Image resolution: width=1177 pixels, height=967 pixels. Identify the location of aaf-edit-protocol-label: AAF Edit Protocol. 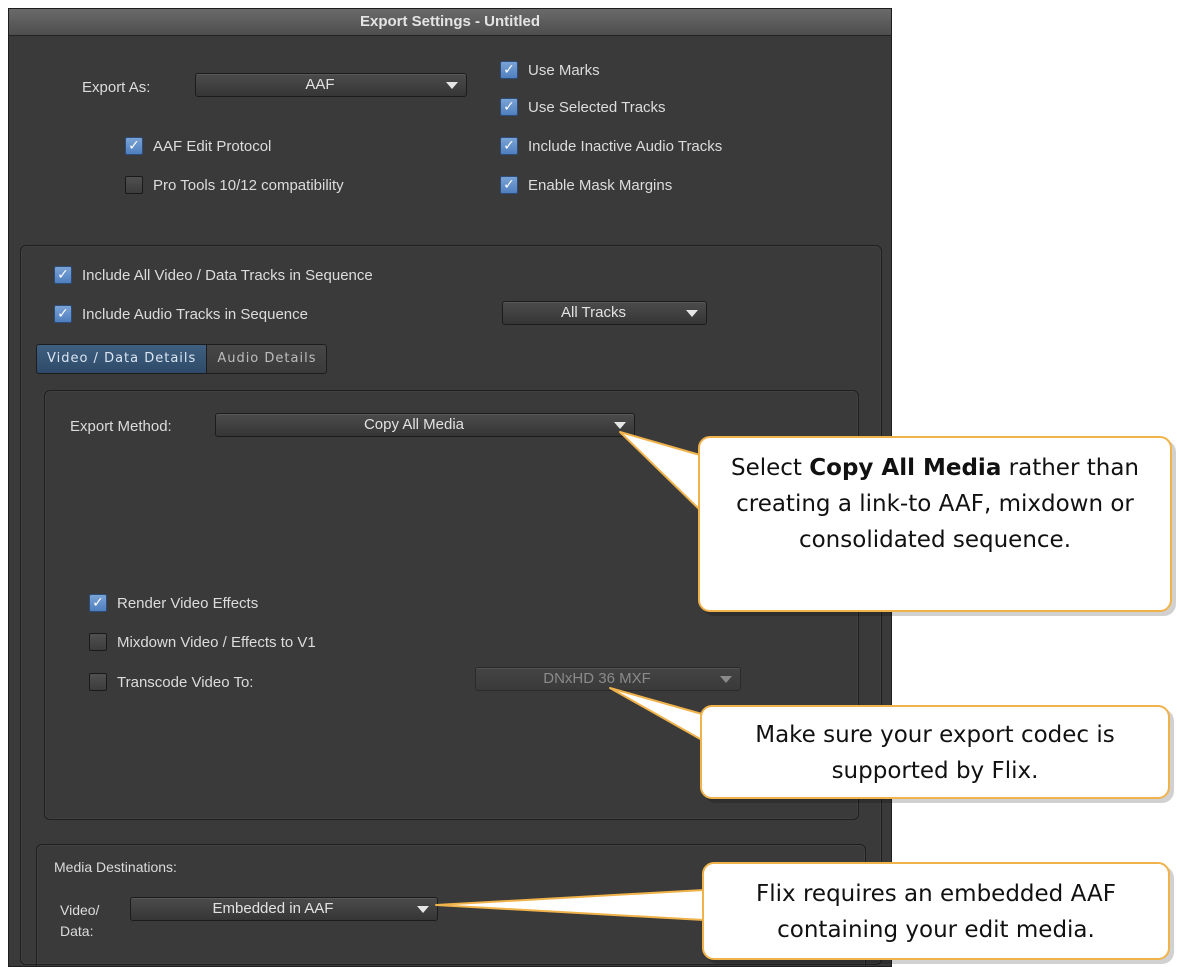
(212, 146).